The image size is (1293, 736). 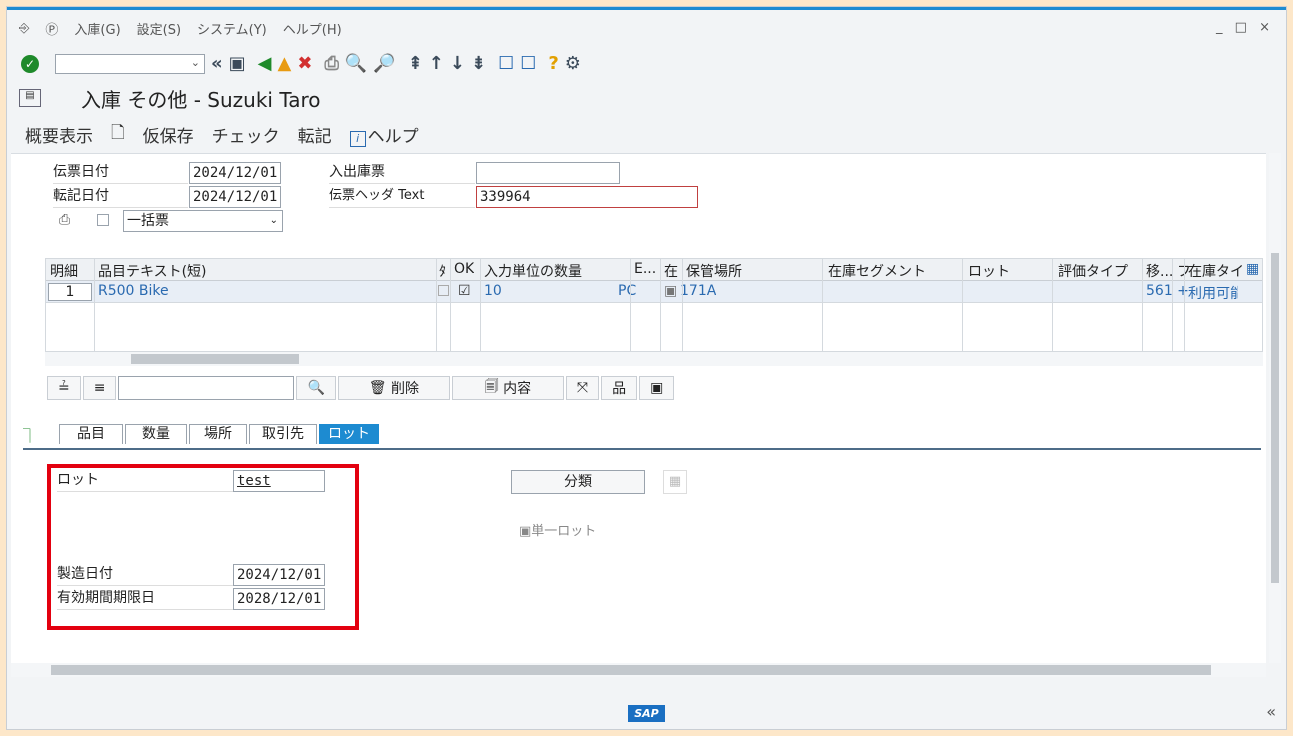 What do you see at coordinates (402, 173) in the screenshot?
I see `delivery-note-label: 入出庫票` at bounding box center [402, 173].